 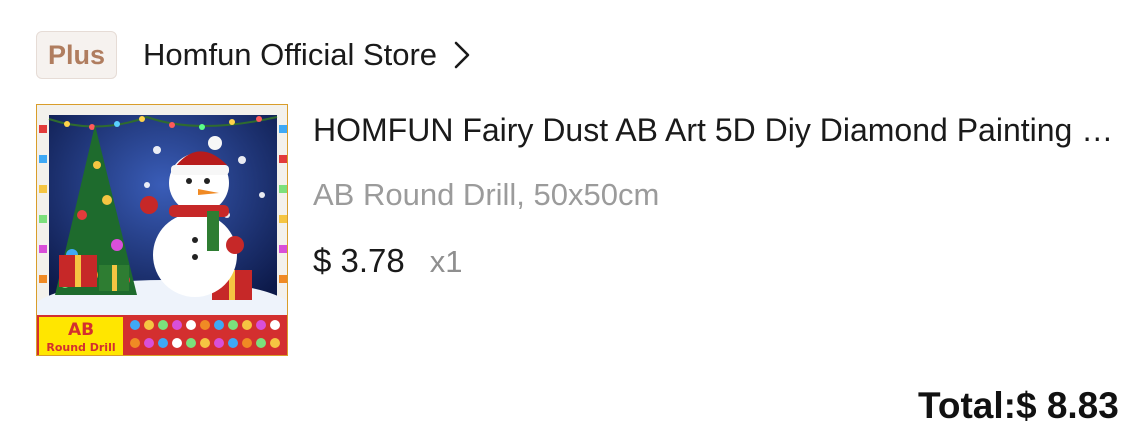 What do you see at coordinates (486, 194) in the screenshot?
I see `product-variant: AB Round Drill, 50x50cm` at bounding box center [486, 194].